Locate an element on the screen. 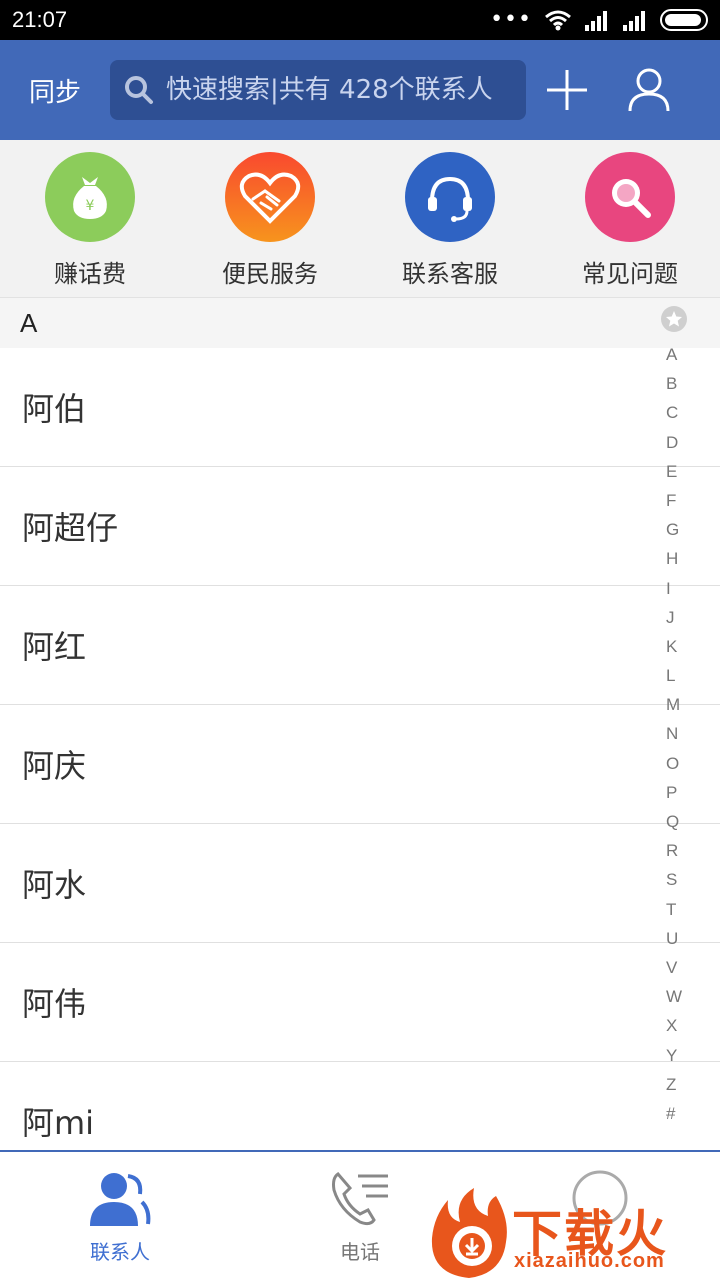 This screenshot has height=1280, width=720. wifi-icon is located at coordinates (558, 20).